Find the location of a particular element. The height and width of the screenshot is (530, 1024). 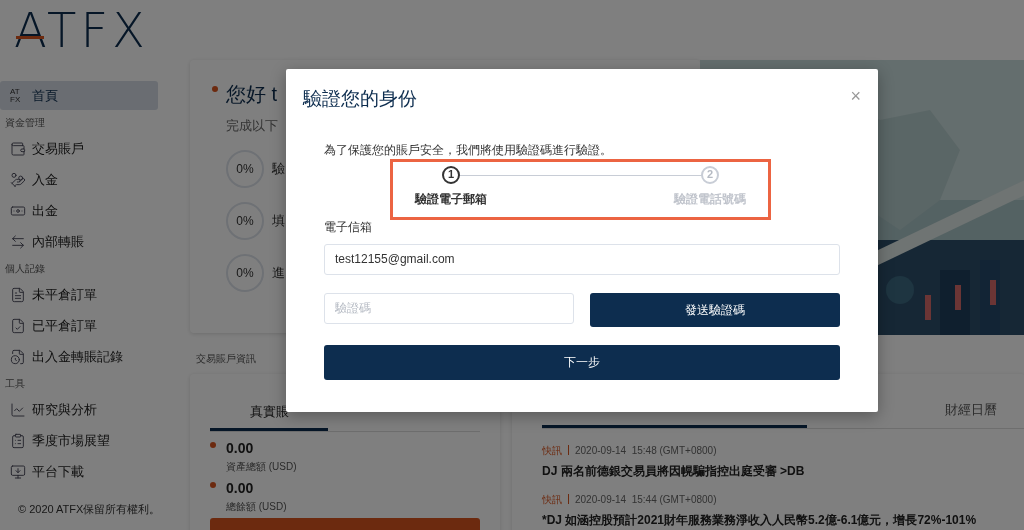

news-headline: DJ 兩名前德銀交易員將因幌騙指控出庭受審 >DB is located at coordinates (783, 470).